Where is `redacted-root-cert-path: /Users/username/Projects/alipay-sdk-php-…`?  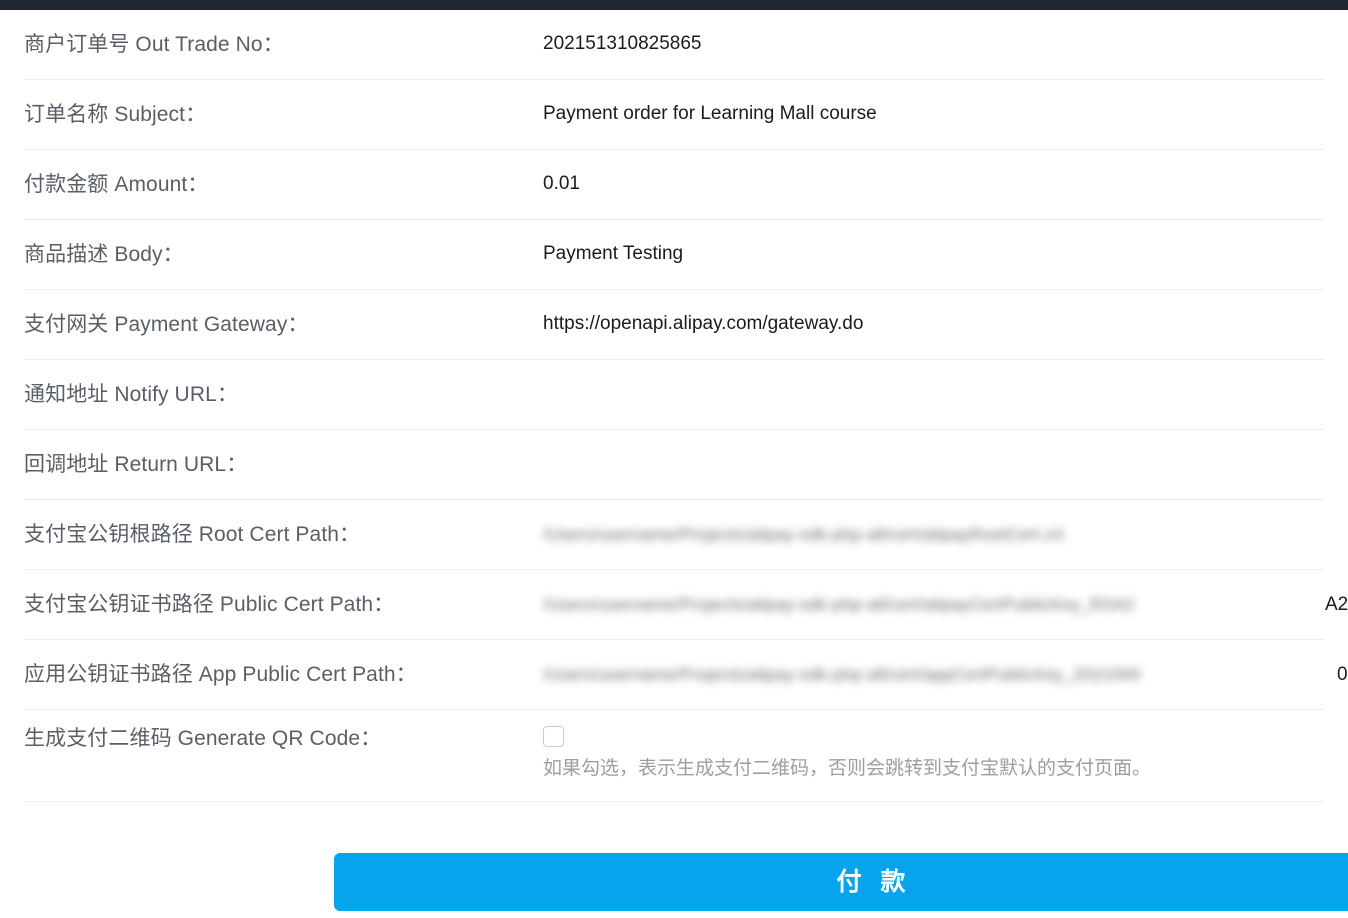
redacted-root-cert-path: /Users/username/Projects/alipay-sdk-php-… is located at coordinates (933, 535).